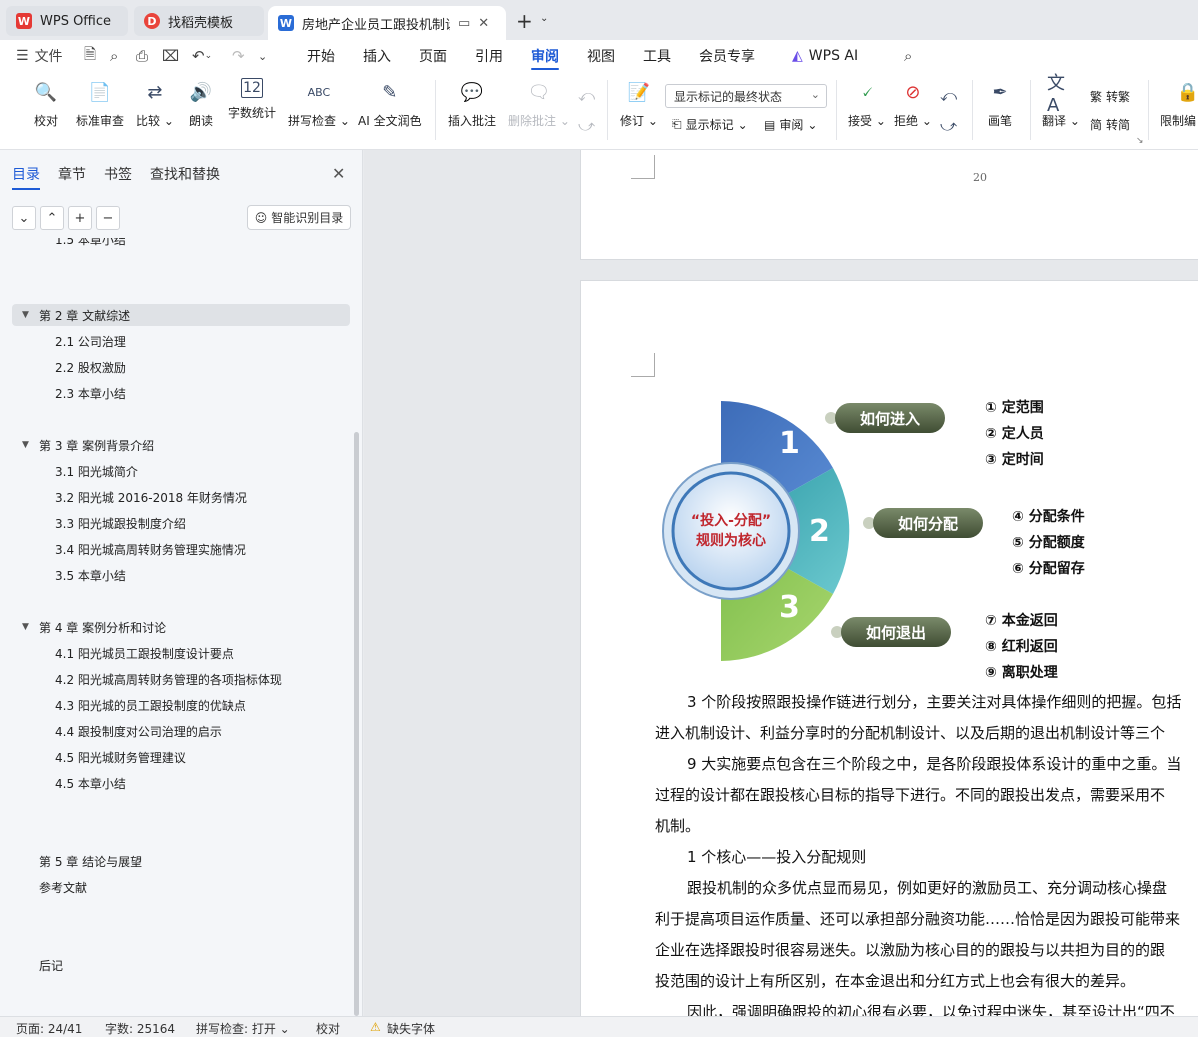  Describe the element at coordinates (100, 103) in the screenshot. I see `standard-review-button: 📄 标准审查` at that location.